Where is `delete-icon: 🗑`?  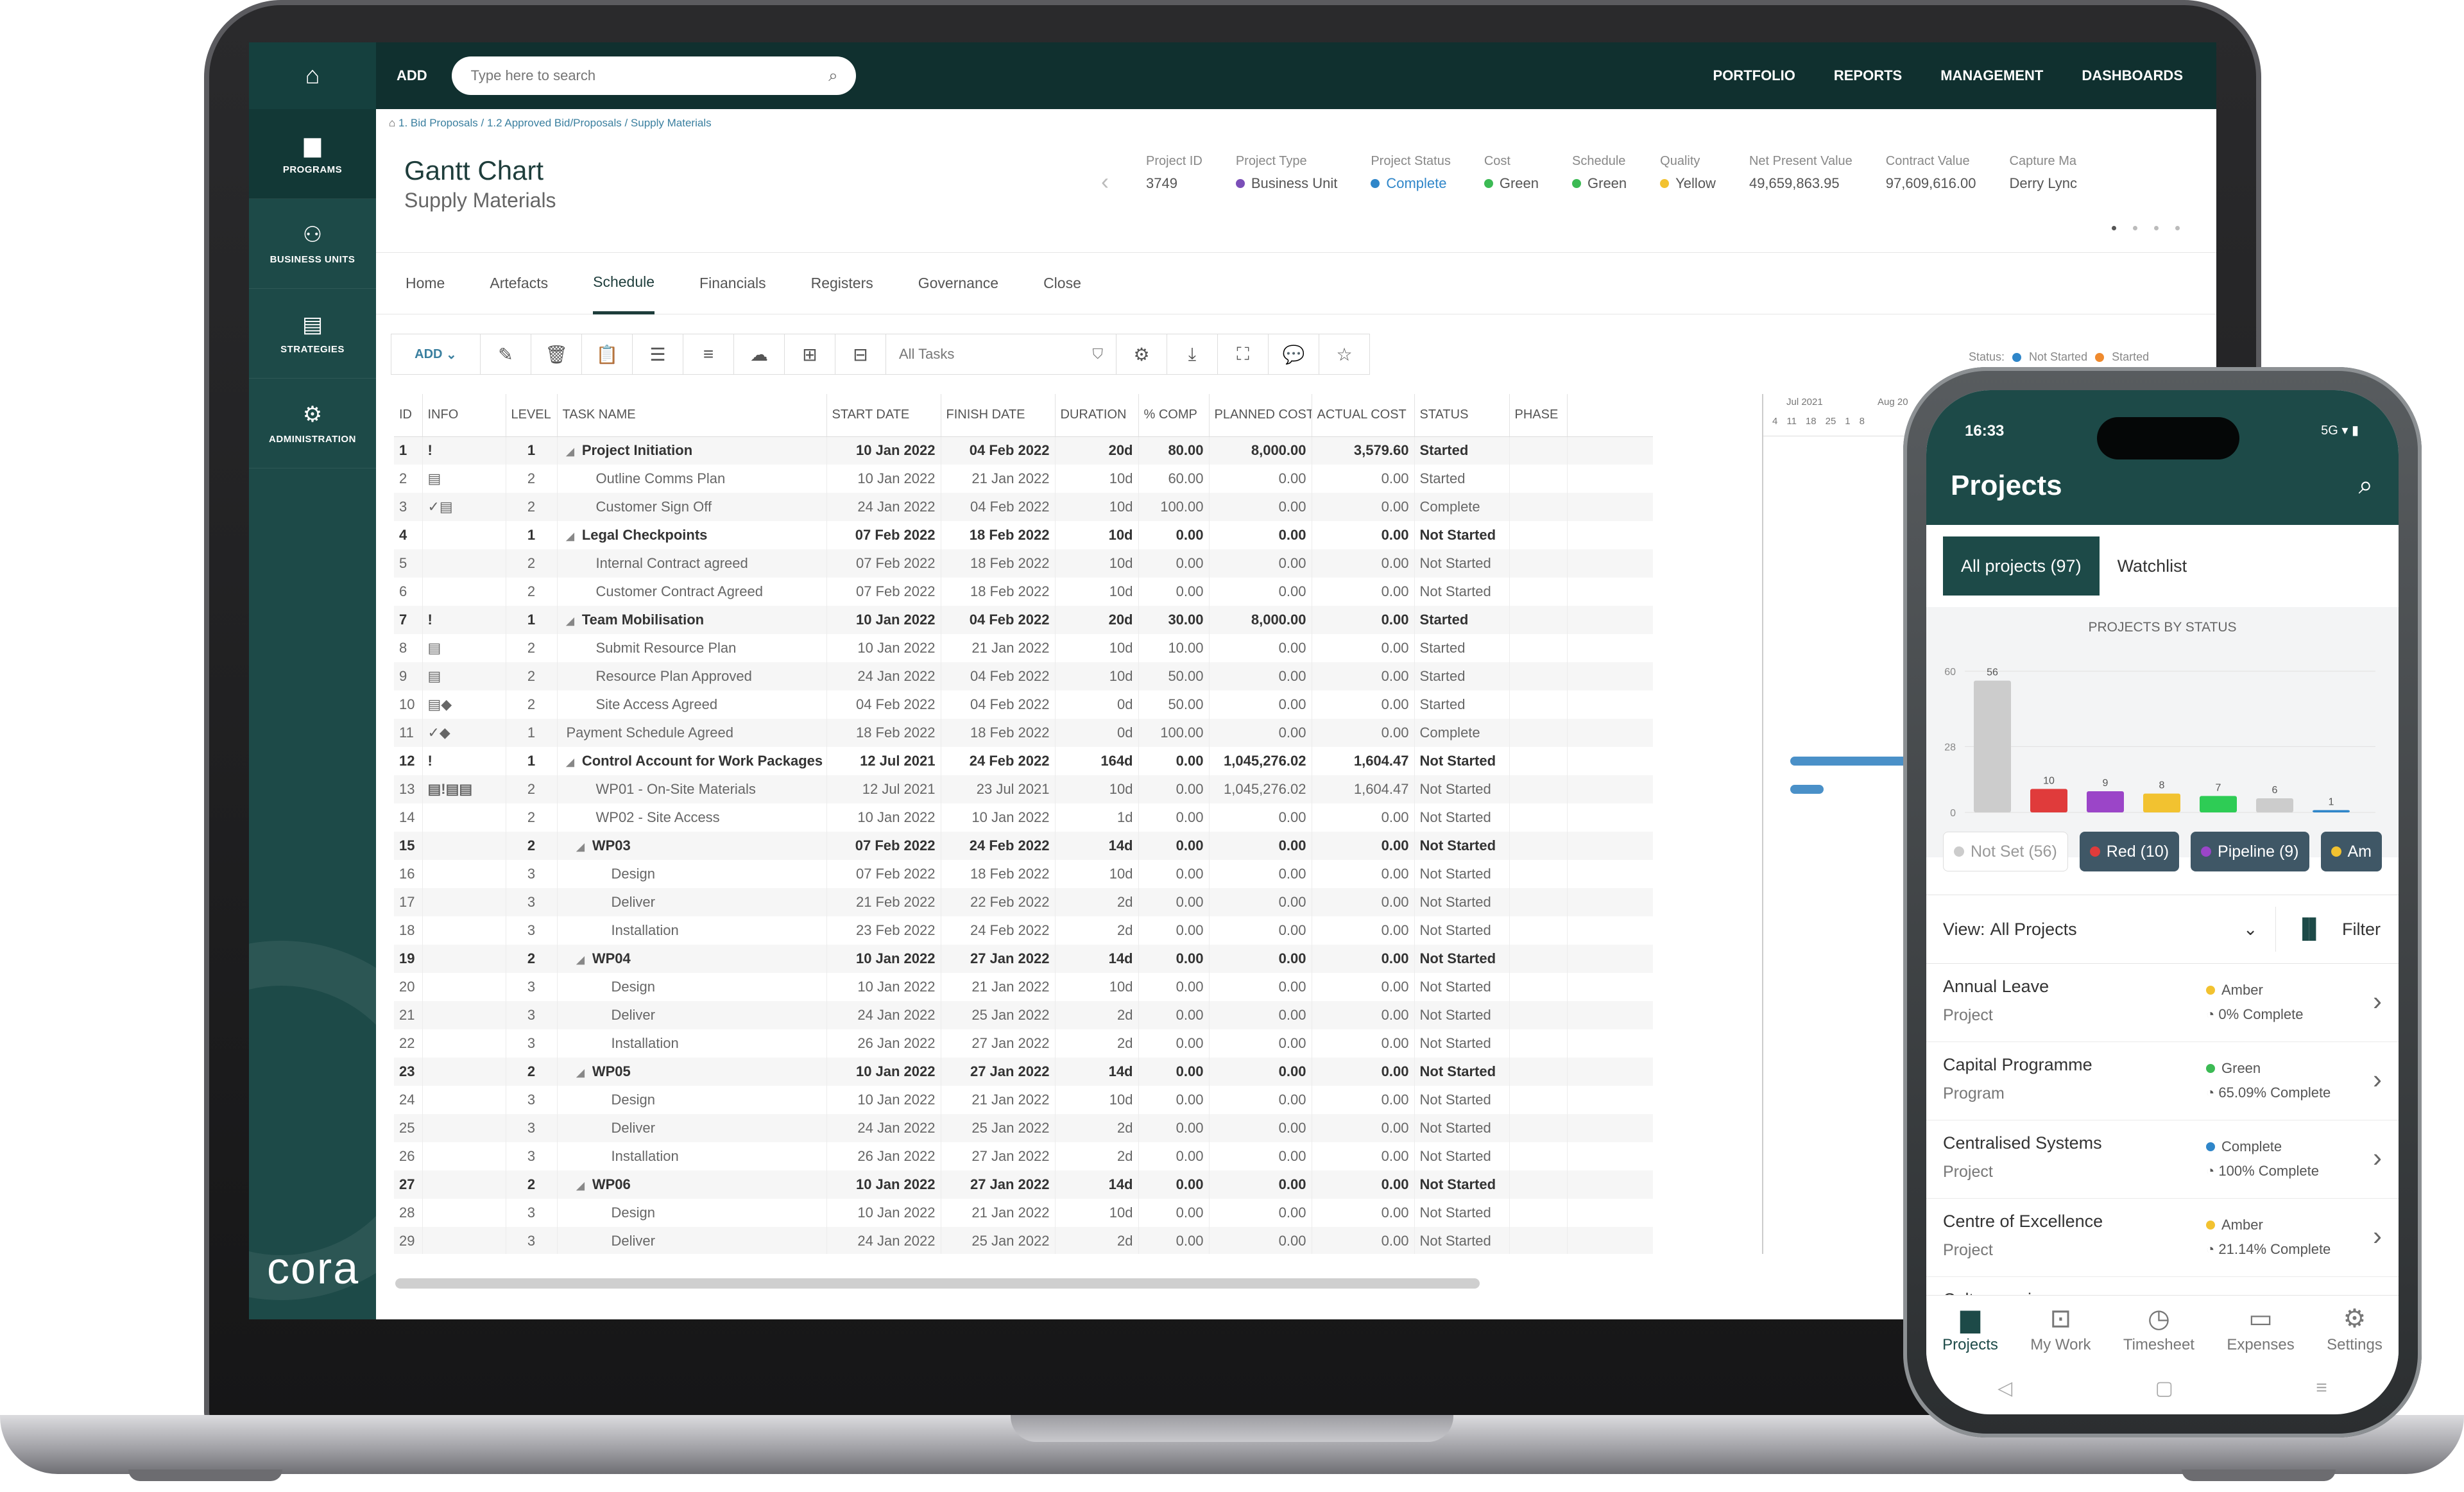 delete-icon: 🗑 is located at coordinates (557, 355).